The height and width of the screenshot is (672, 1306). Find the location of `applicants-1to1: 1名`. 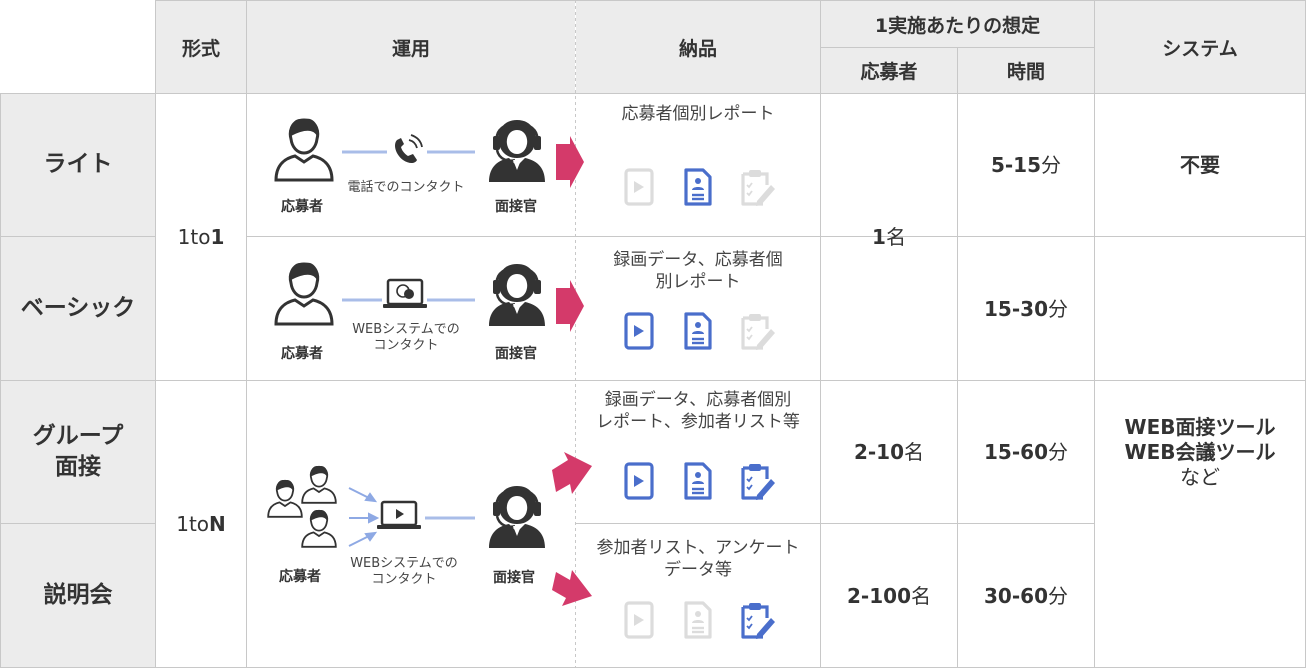

applicants-1to1: 1名 is located at coordinates (889, 237).